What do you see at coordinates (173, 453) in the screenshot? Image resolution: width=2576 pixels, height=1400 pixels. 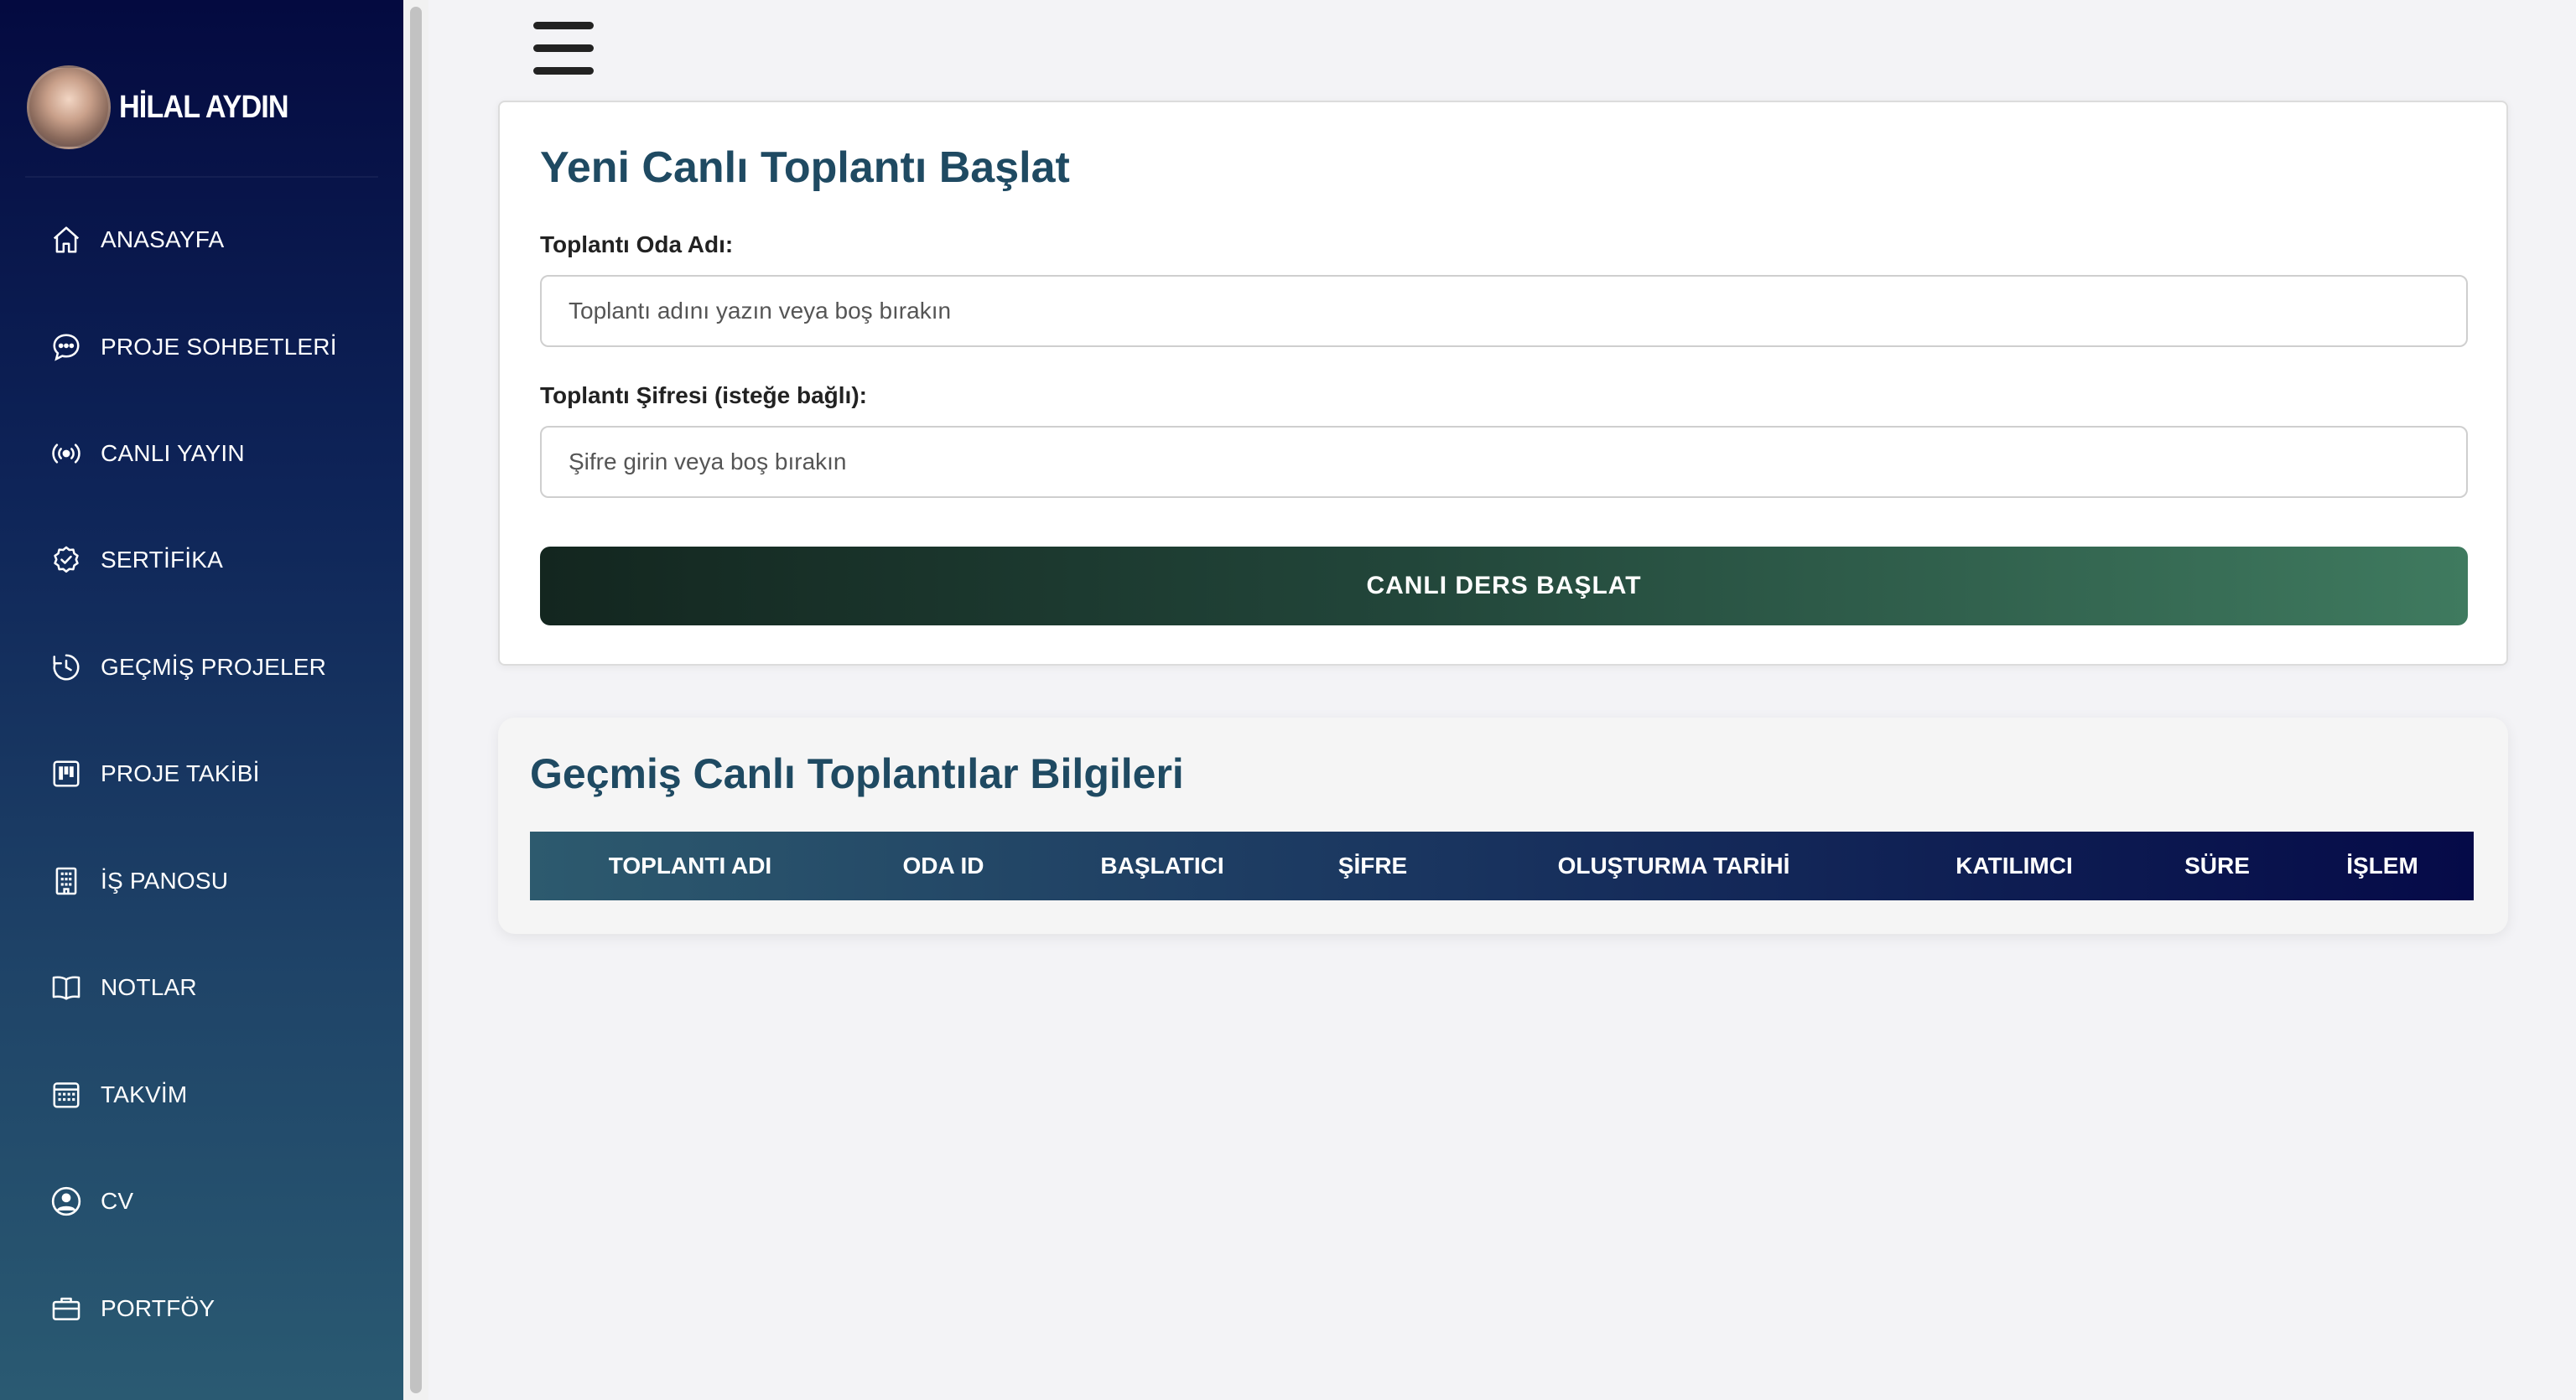 I see `sidebar-item-label: CANLI YAYIN` at bounding box center [173, 453].